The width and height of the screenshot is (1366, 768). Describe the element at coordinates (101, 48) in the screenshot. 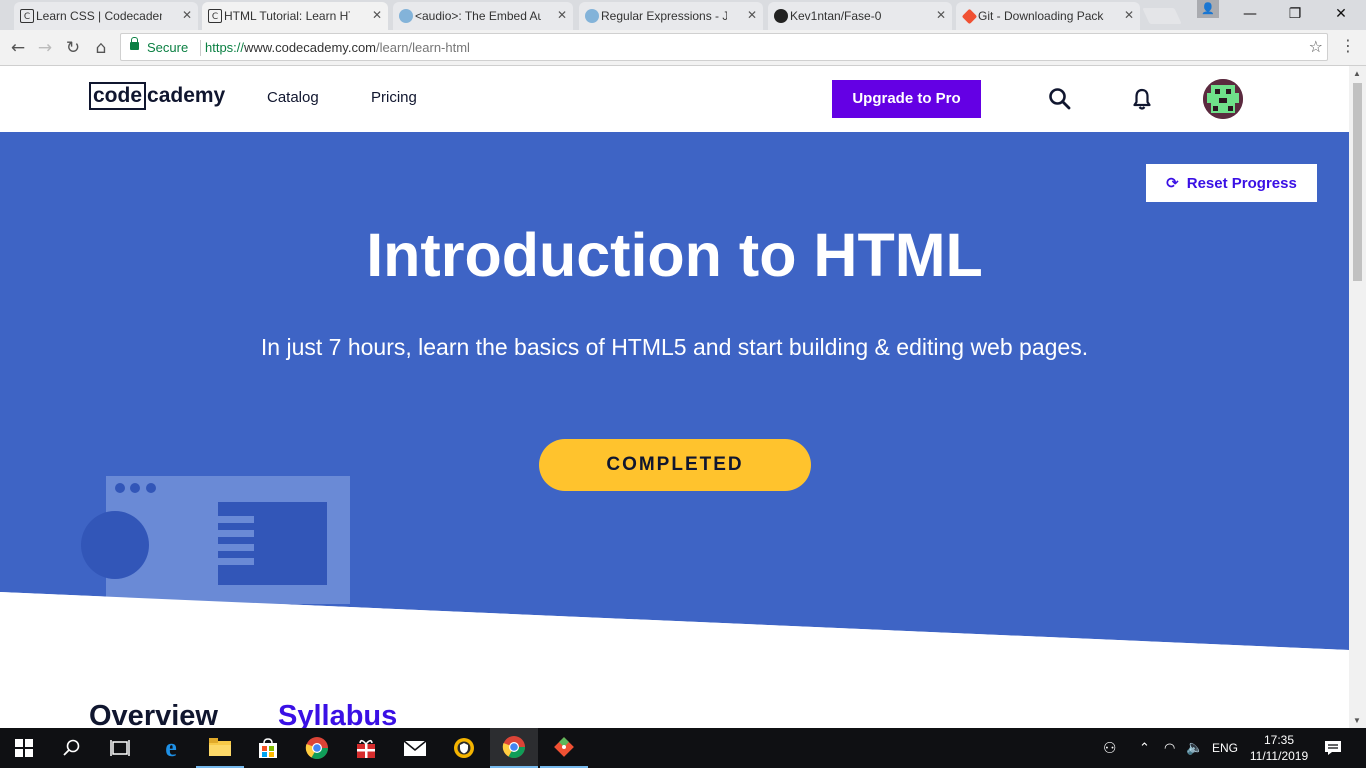

I see `home-button: ⌂` at that location.